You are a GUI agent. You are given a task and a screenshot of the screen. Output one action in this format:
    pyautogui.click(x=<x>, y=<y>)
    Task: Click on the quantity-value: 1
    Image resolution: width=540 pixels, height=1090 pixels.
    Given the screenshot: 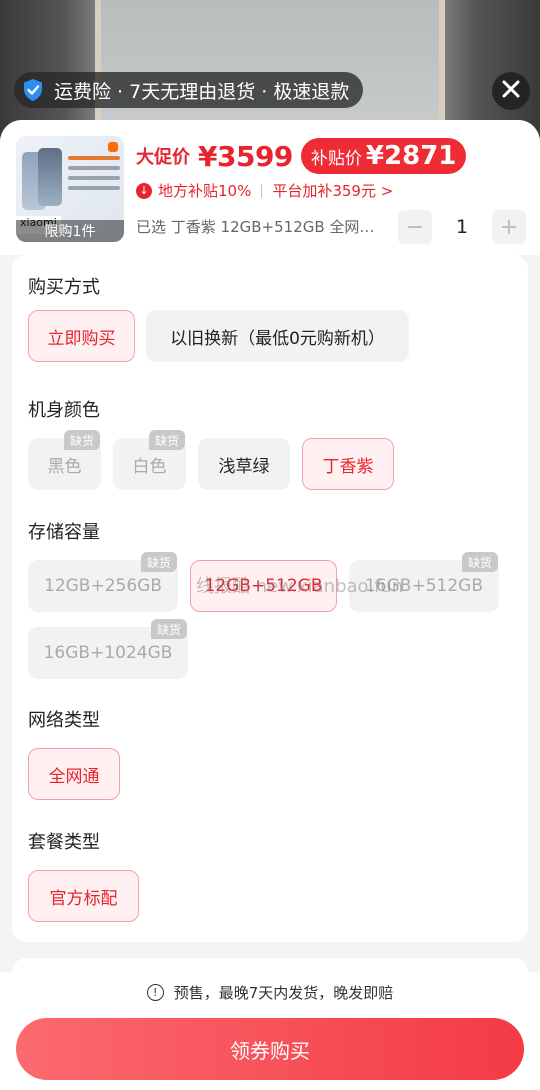 What is the action you would take?
    pyautogui.click(x=462, y=227)
    